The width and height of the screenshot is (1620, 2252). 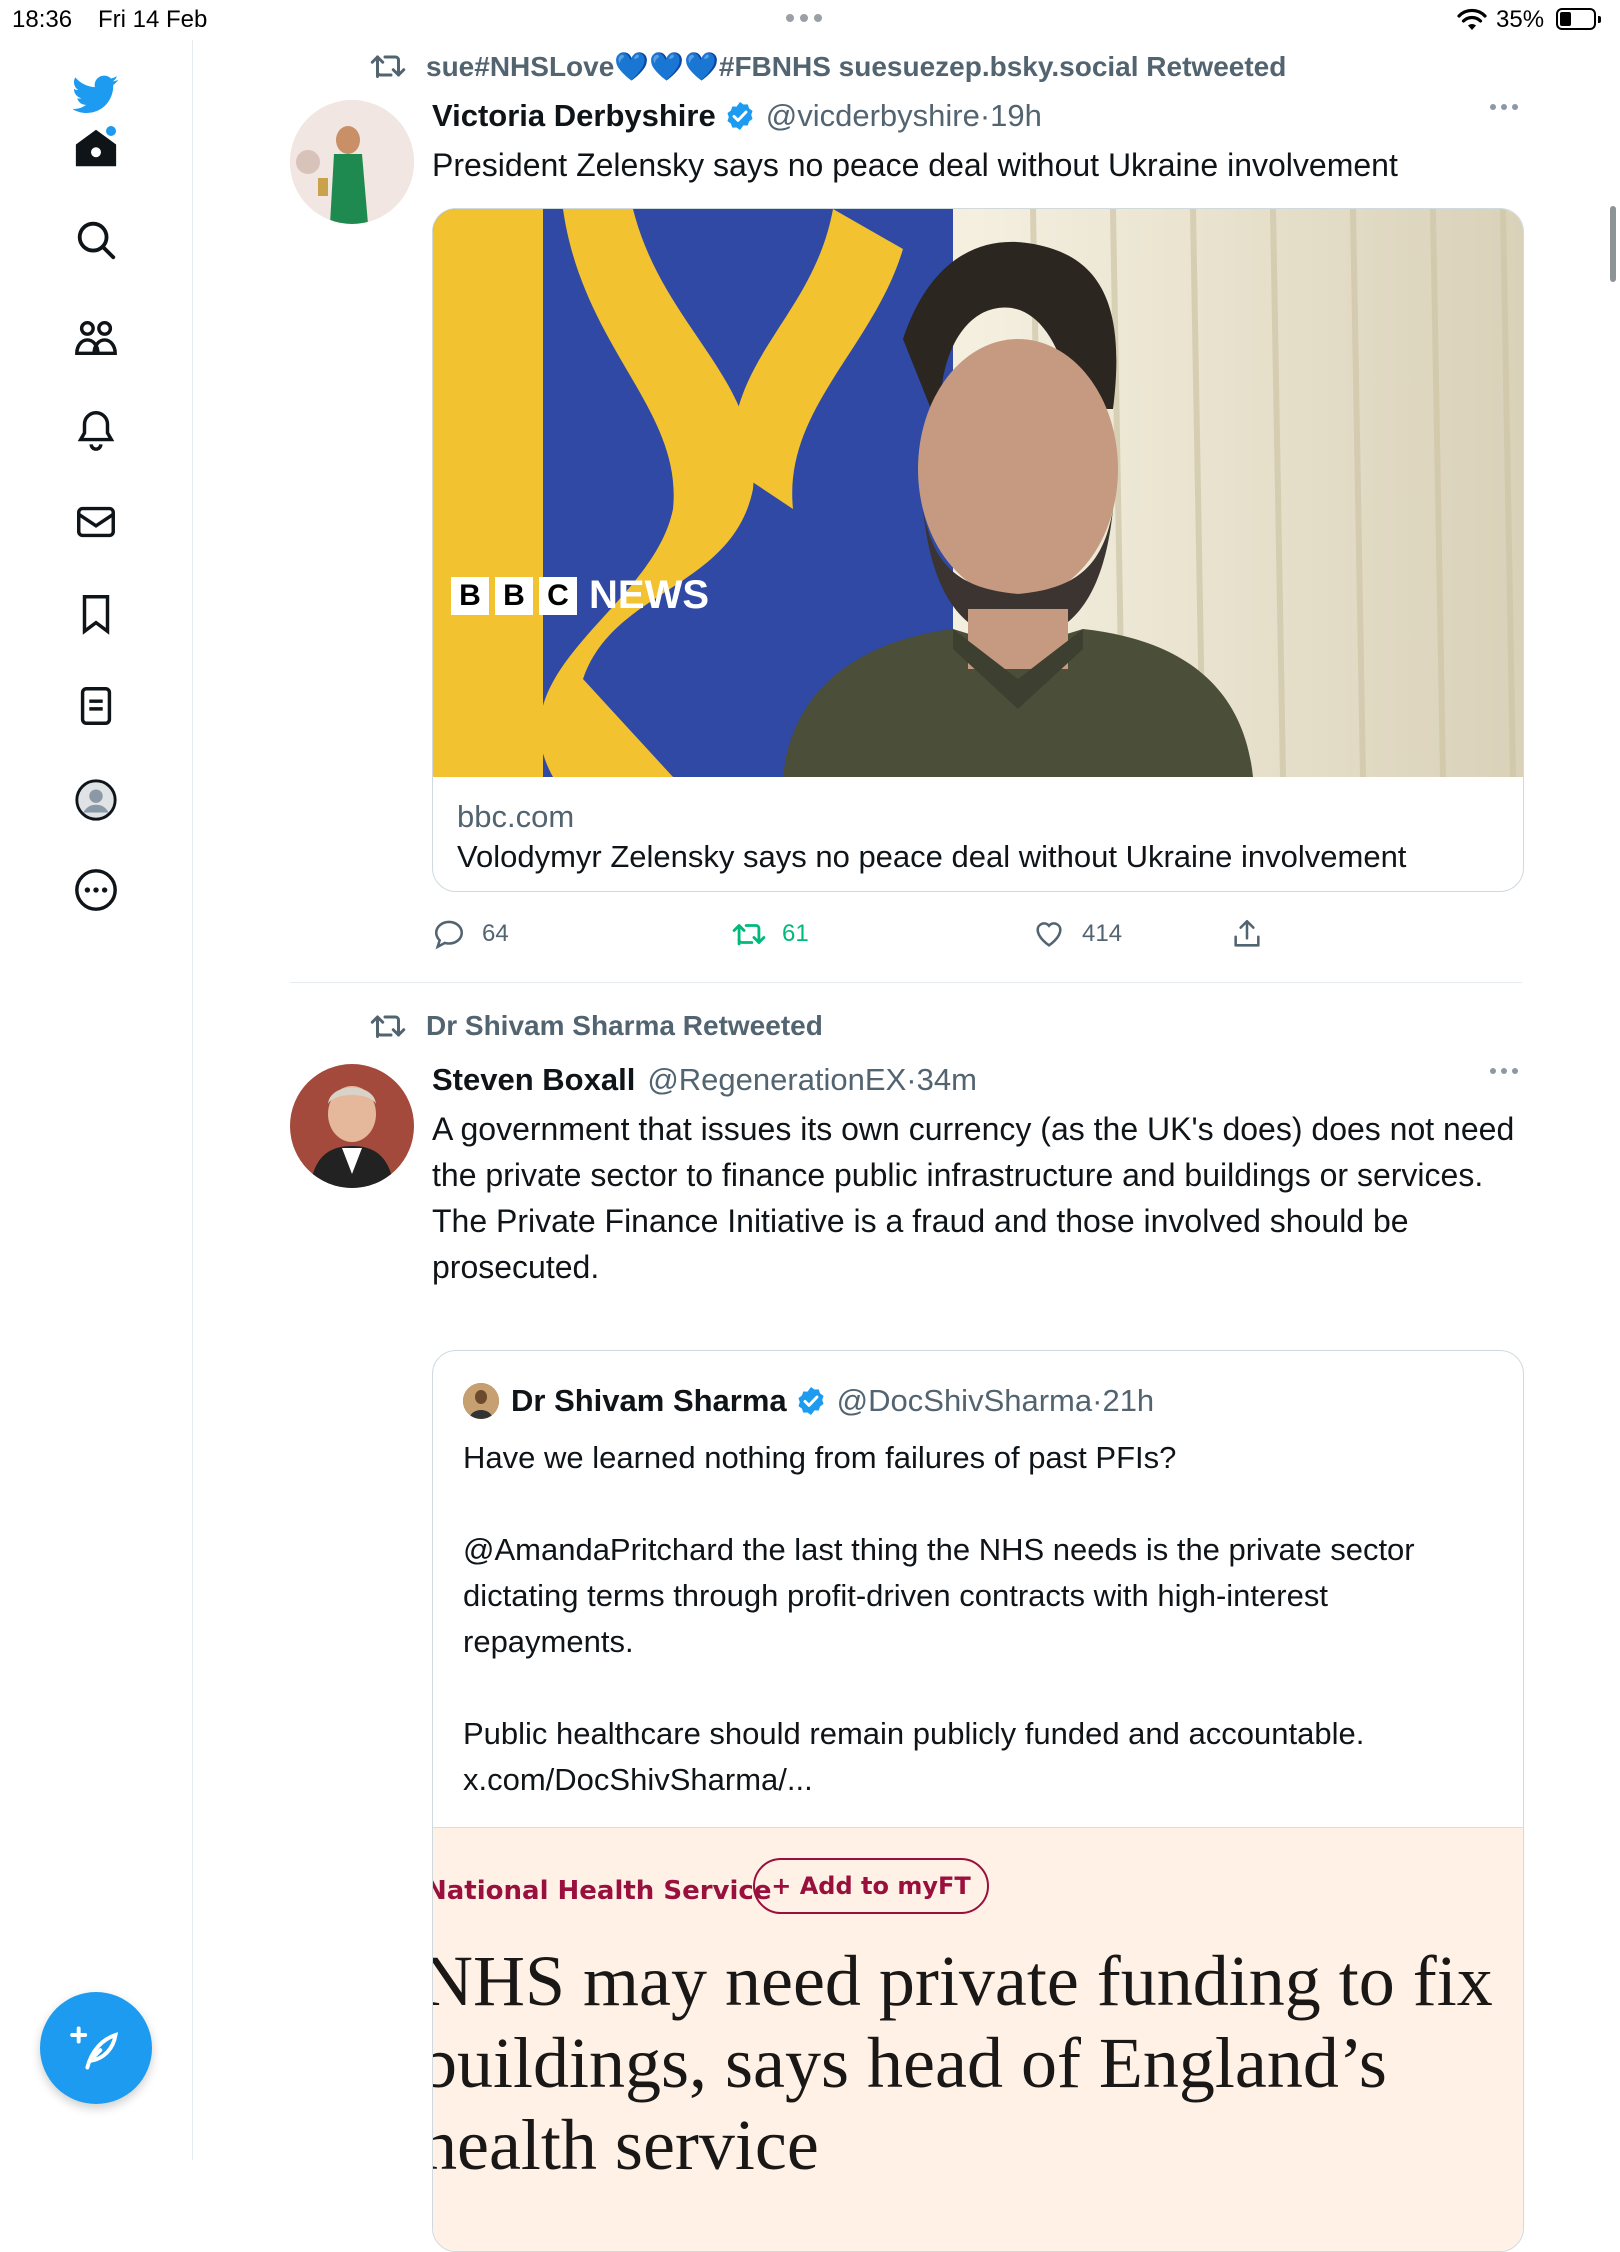 I want to click on status-time: 18:36, so click(x=42, y=19).